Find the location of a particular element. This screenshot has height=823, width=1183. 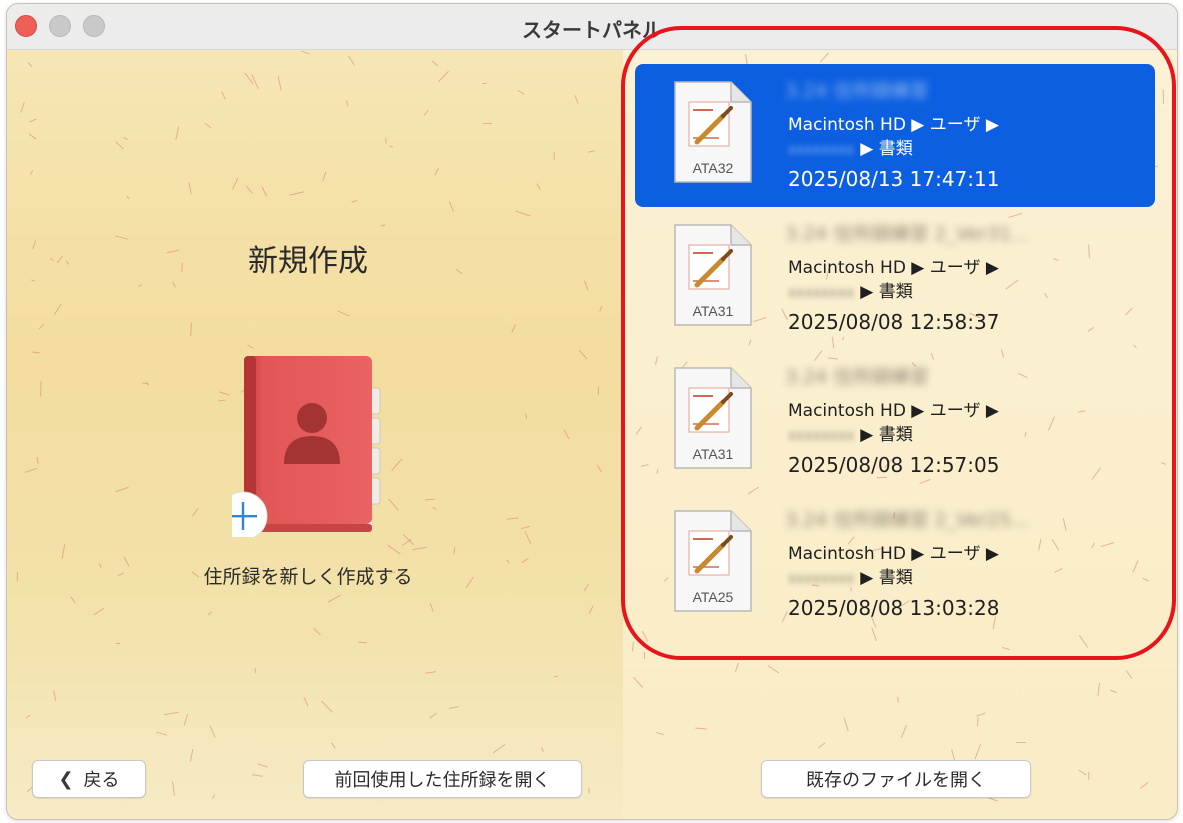

document-icon: ATA31 is located at coordinates (713, 275).